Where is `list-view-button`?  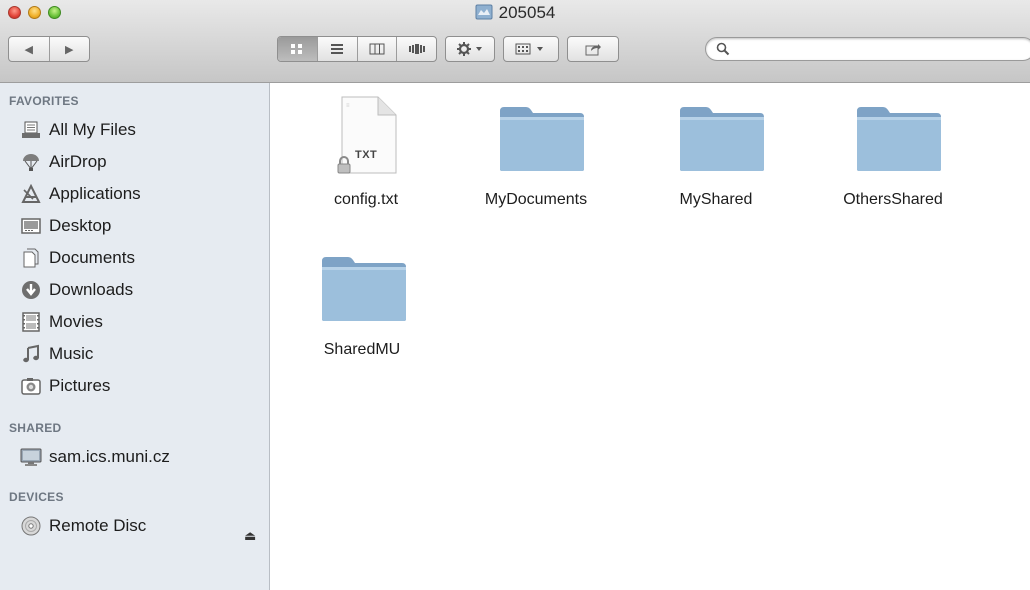 list-view-button is located at coordinates (336, 49).